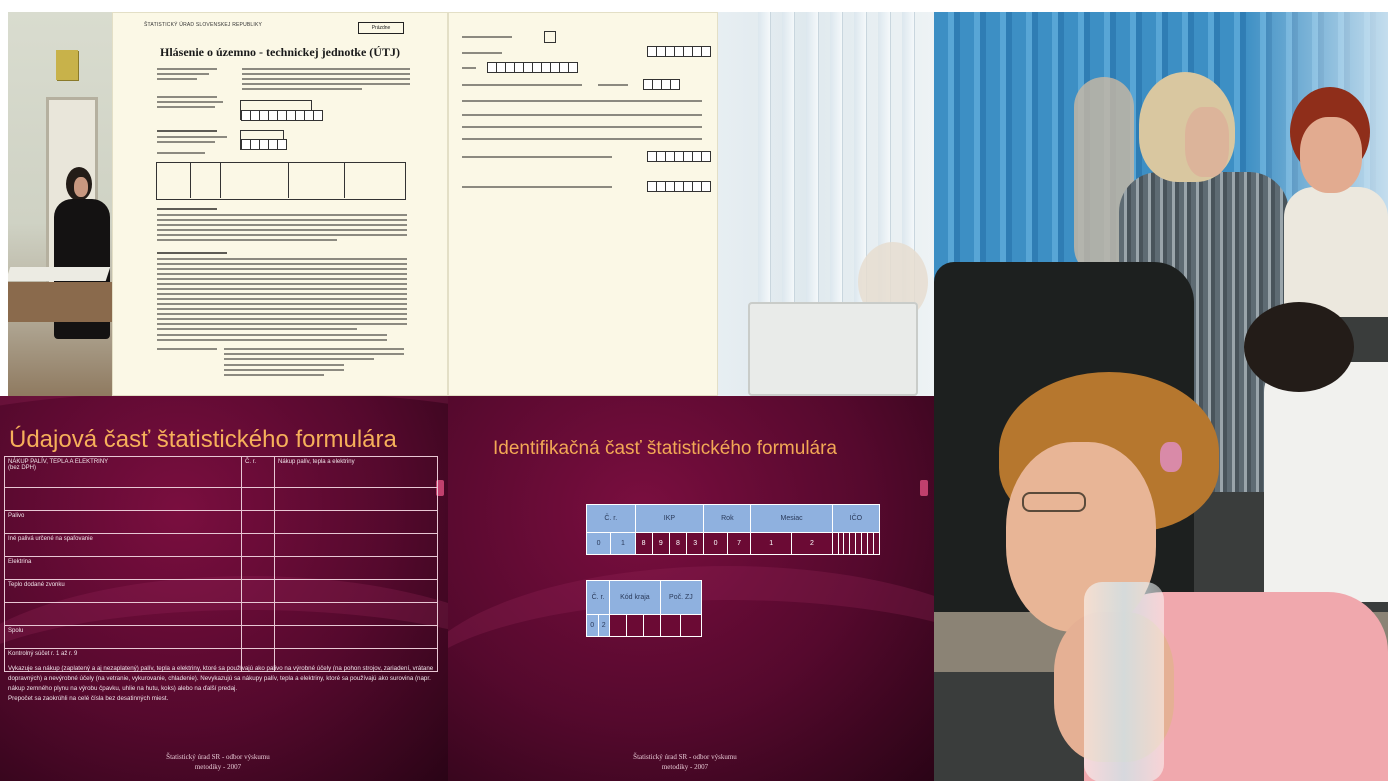  Describe the element at coordinates (67, 65) in the screenshot. I see `wall-sign` at that location.